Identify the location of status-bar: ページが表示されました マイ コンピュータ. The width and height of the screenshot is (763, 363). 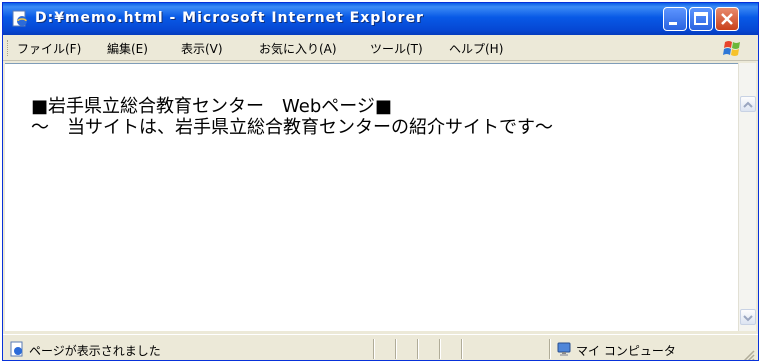
(380, 347).